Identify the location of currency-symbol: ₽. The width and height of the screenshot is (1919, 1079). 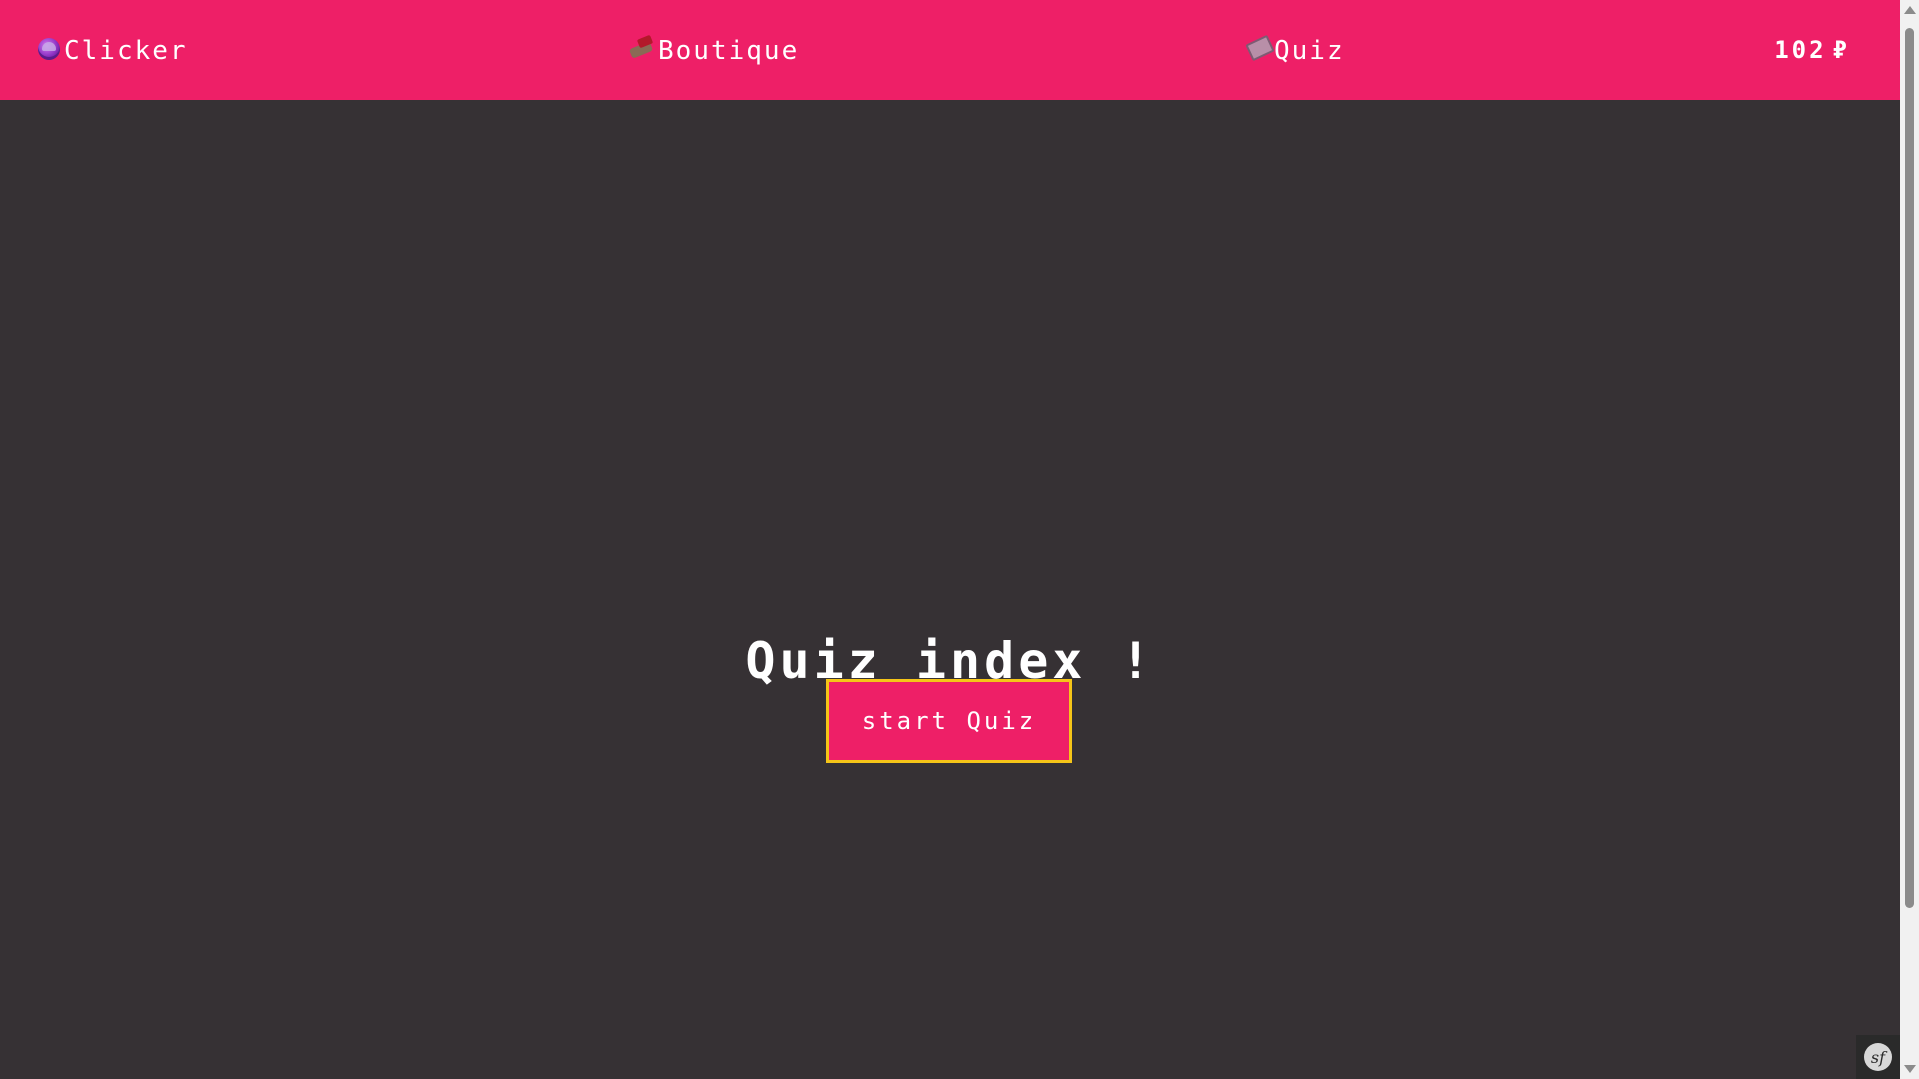
(1841, 50).